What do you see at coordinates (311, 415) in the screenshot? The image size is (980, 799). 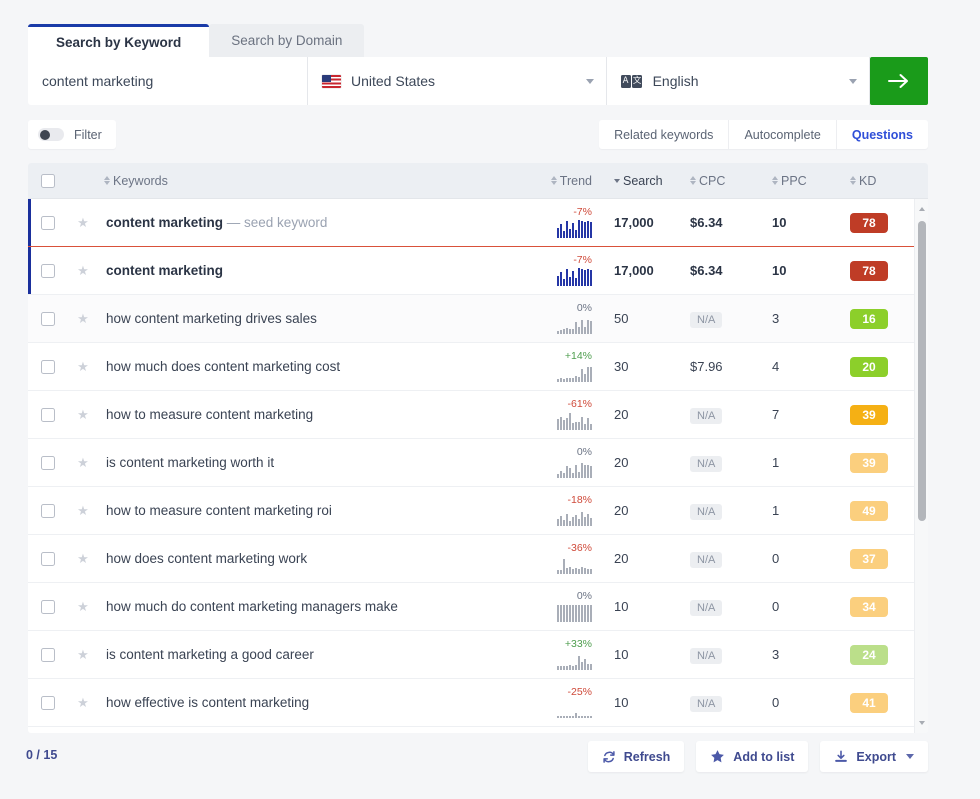 I see `keyword-cell: how to measure content marketing` at bounding box center [311, 415].